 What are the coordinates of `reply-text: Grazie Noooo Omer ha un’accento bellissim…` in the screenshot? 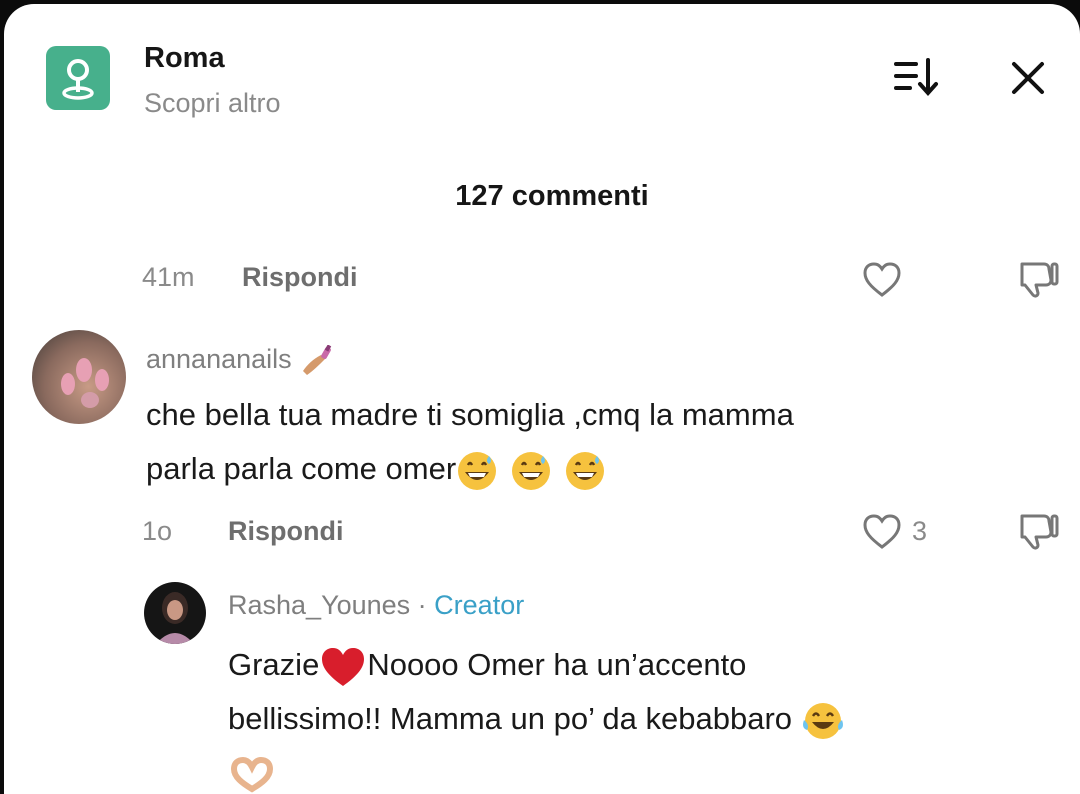 It's located at (536, 716).